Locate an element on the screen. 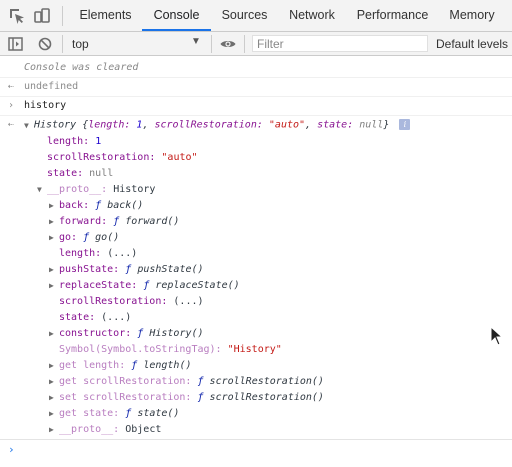  chevron-down-icon: ▼ is located at coordinates (196, 41).